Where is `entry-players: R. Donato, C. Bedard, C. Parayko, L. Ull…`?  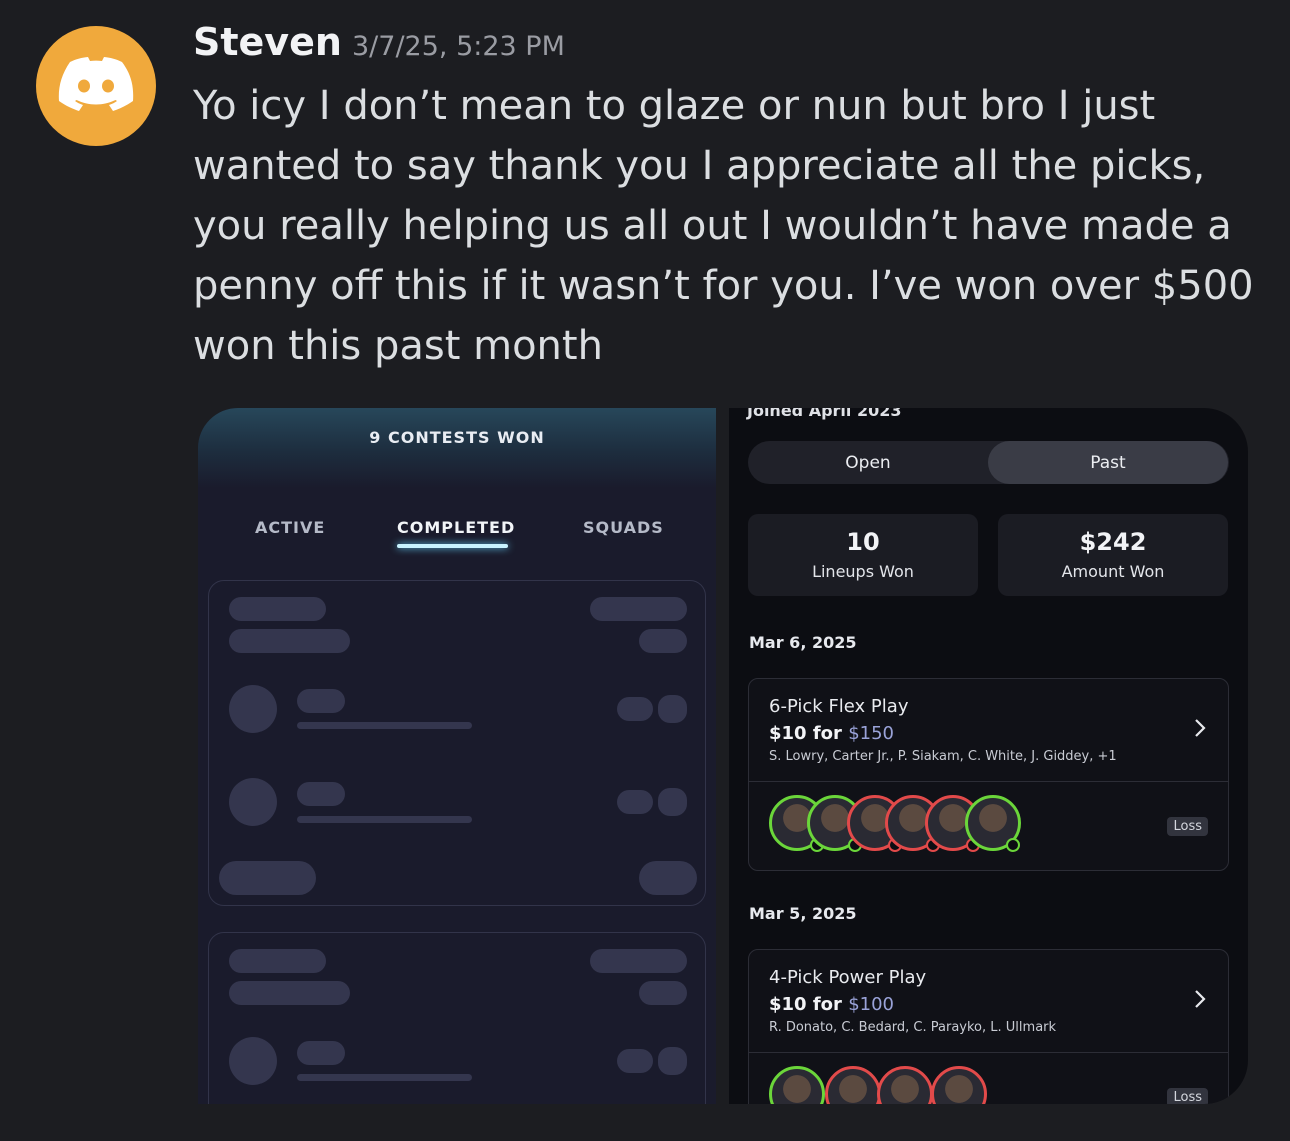 entry-players: R. Donato, C. Bedard, C. Parayko, L. Ull… is located at coordinates (913, 1027).